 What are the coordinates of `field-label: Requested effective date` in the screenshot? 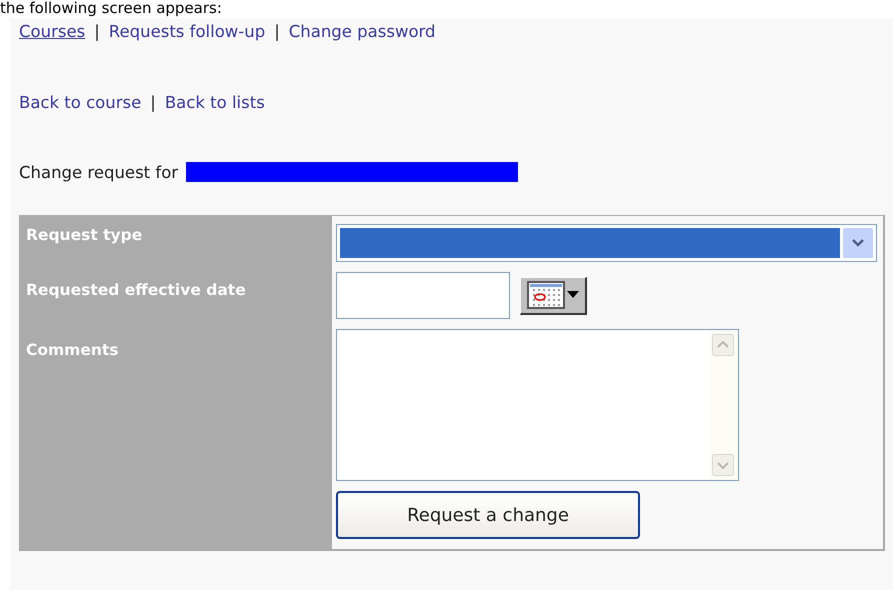 It's located at (136, 291).